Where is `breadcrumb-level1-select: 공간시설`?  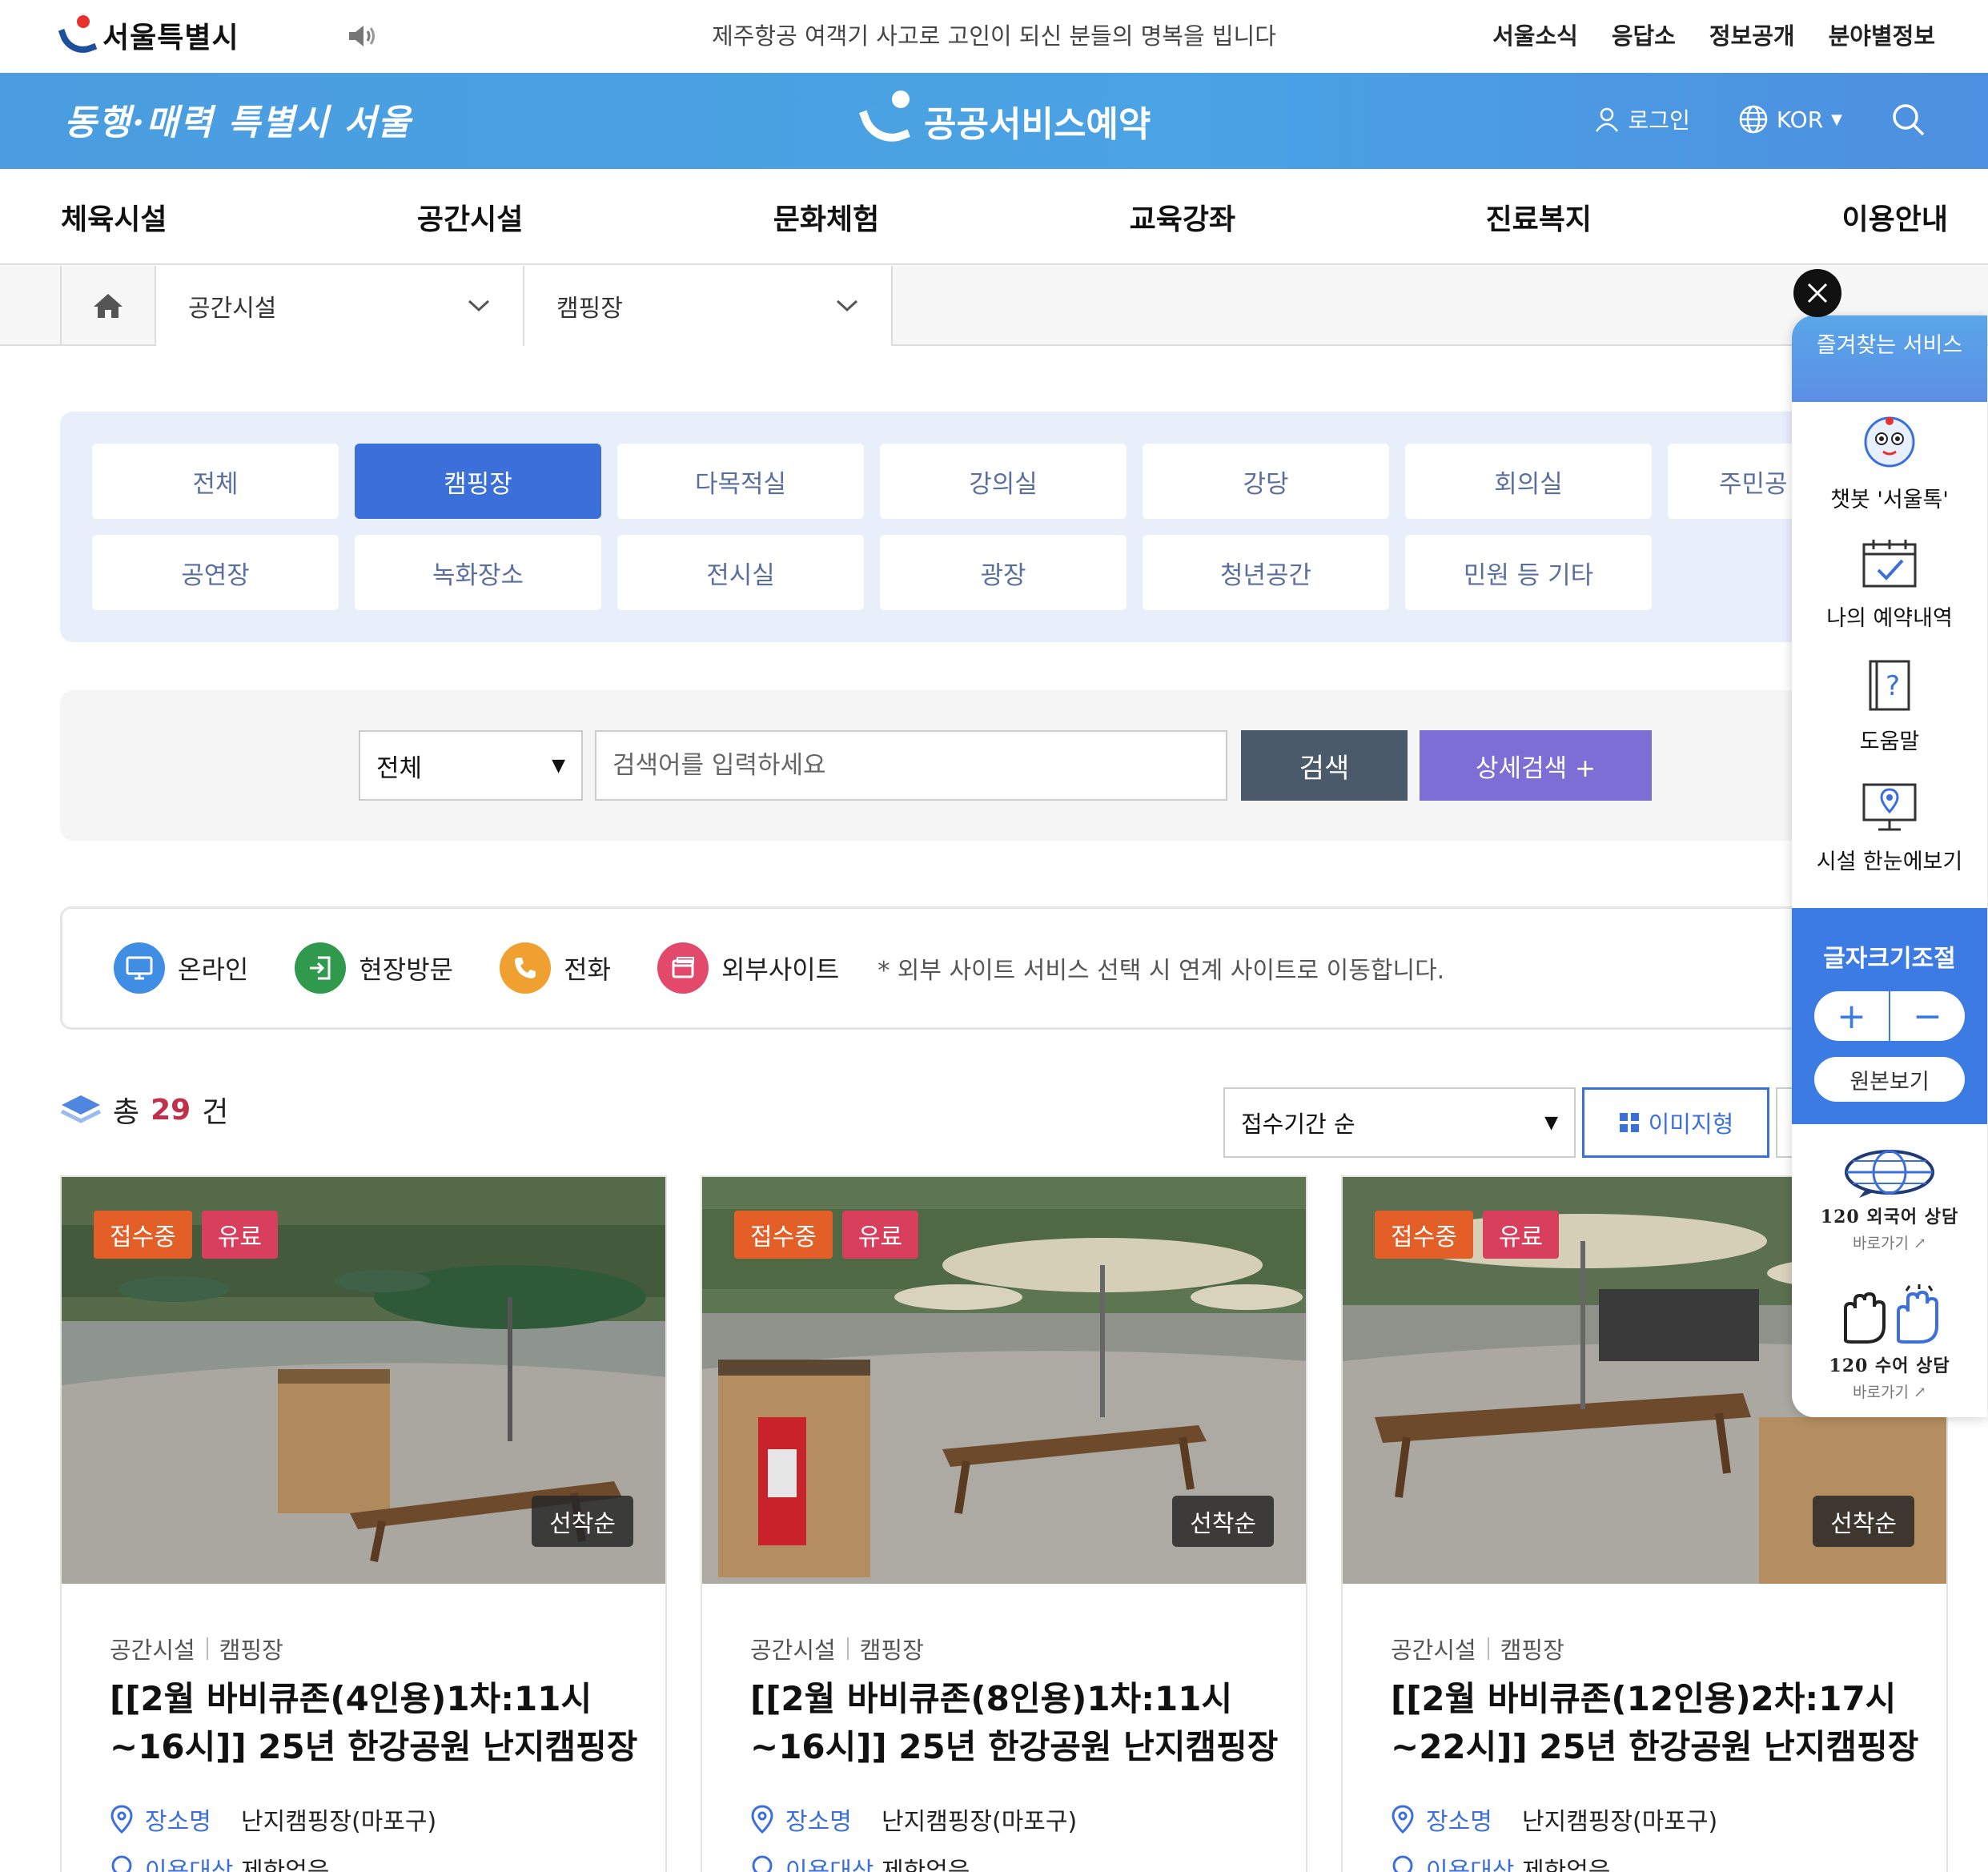
breadcrumb-level1-select: 공간시설 is located at coordinates (340, 306).